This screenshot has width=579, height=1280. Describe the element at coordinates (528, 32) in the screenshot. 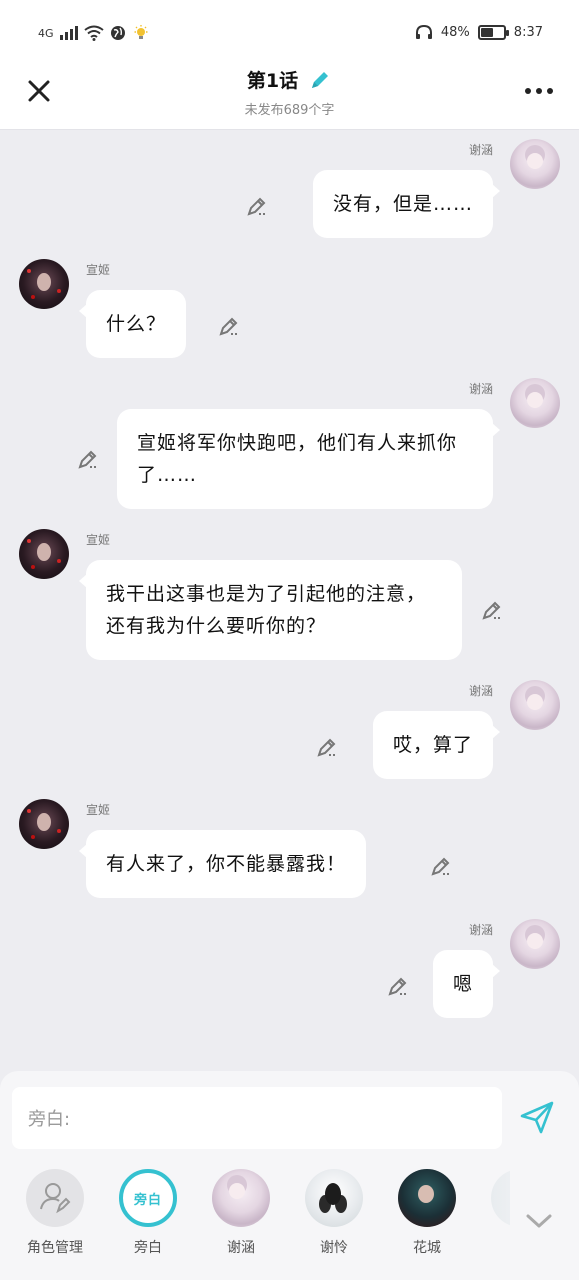

I see `clock: 8:37` at that location.